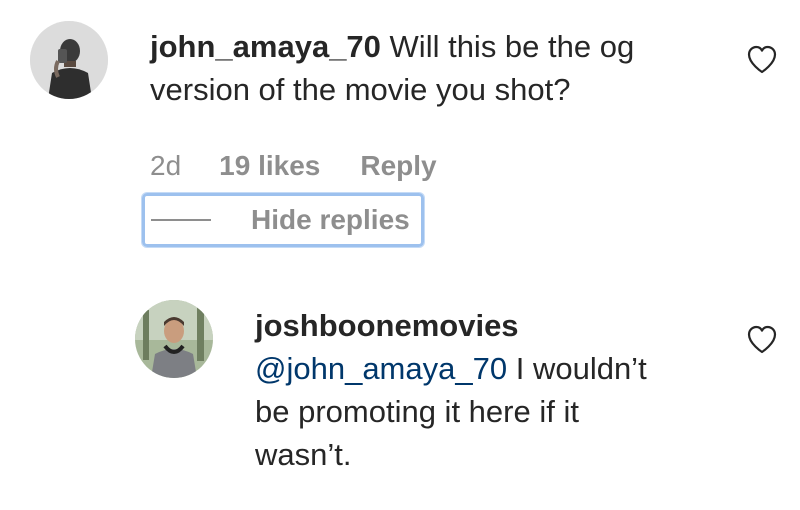 The image size is (800, 510). I want to click on reply-mention: @john_amaya_70, so click(381, 368).